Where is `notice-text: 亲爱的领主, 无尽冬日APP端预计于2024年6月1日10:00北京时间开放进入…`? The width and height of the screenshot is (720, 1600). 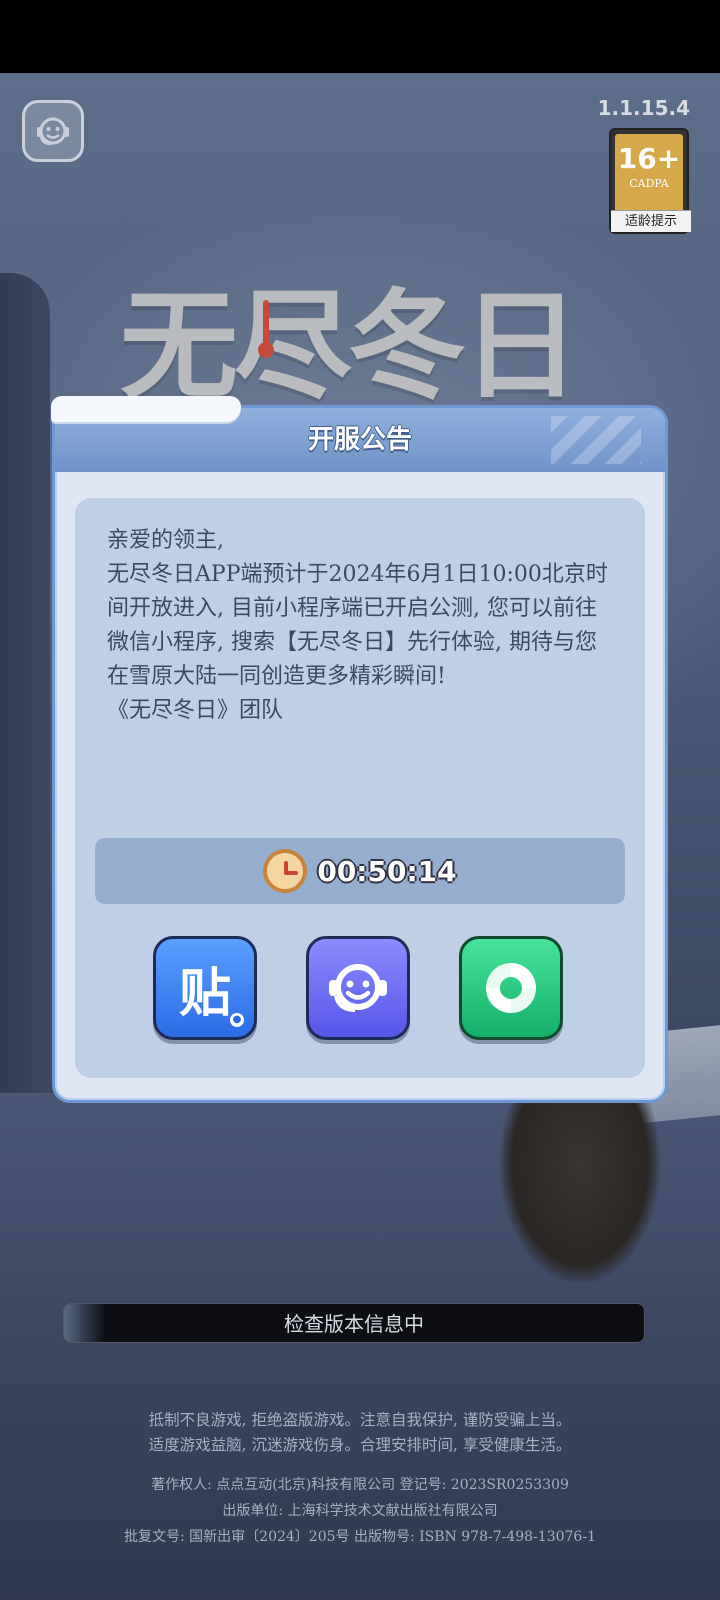
notice-text: 亲爱的领主, 无尽冬日APP端预计于2024年6月1日10:00北京时间开放进入… is located at coordinates (362, 626).